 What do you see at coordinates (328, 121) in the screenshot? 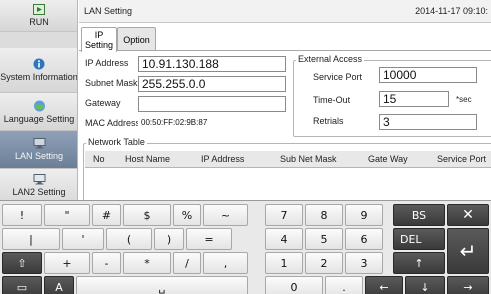
I see `retrials-label: Retrials` at bounding box center [328, 121].